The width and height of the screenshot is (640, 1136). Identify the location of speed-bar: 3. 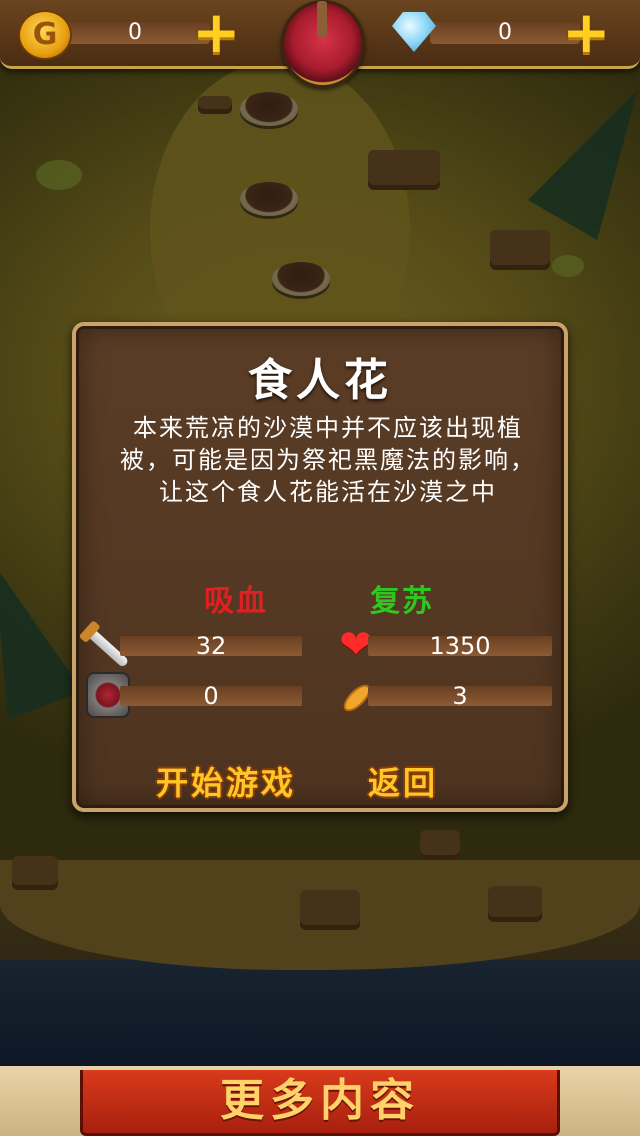
(460, 696).